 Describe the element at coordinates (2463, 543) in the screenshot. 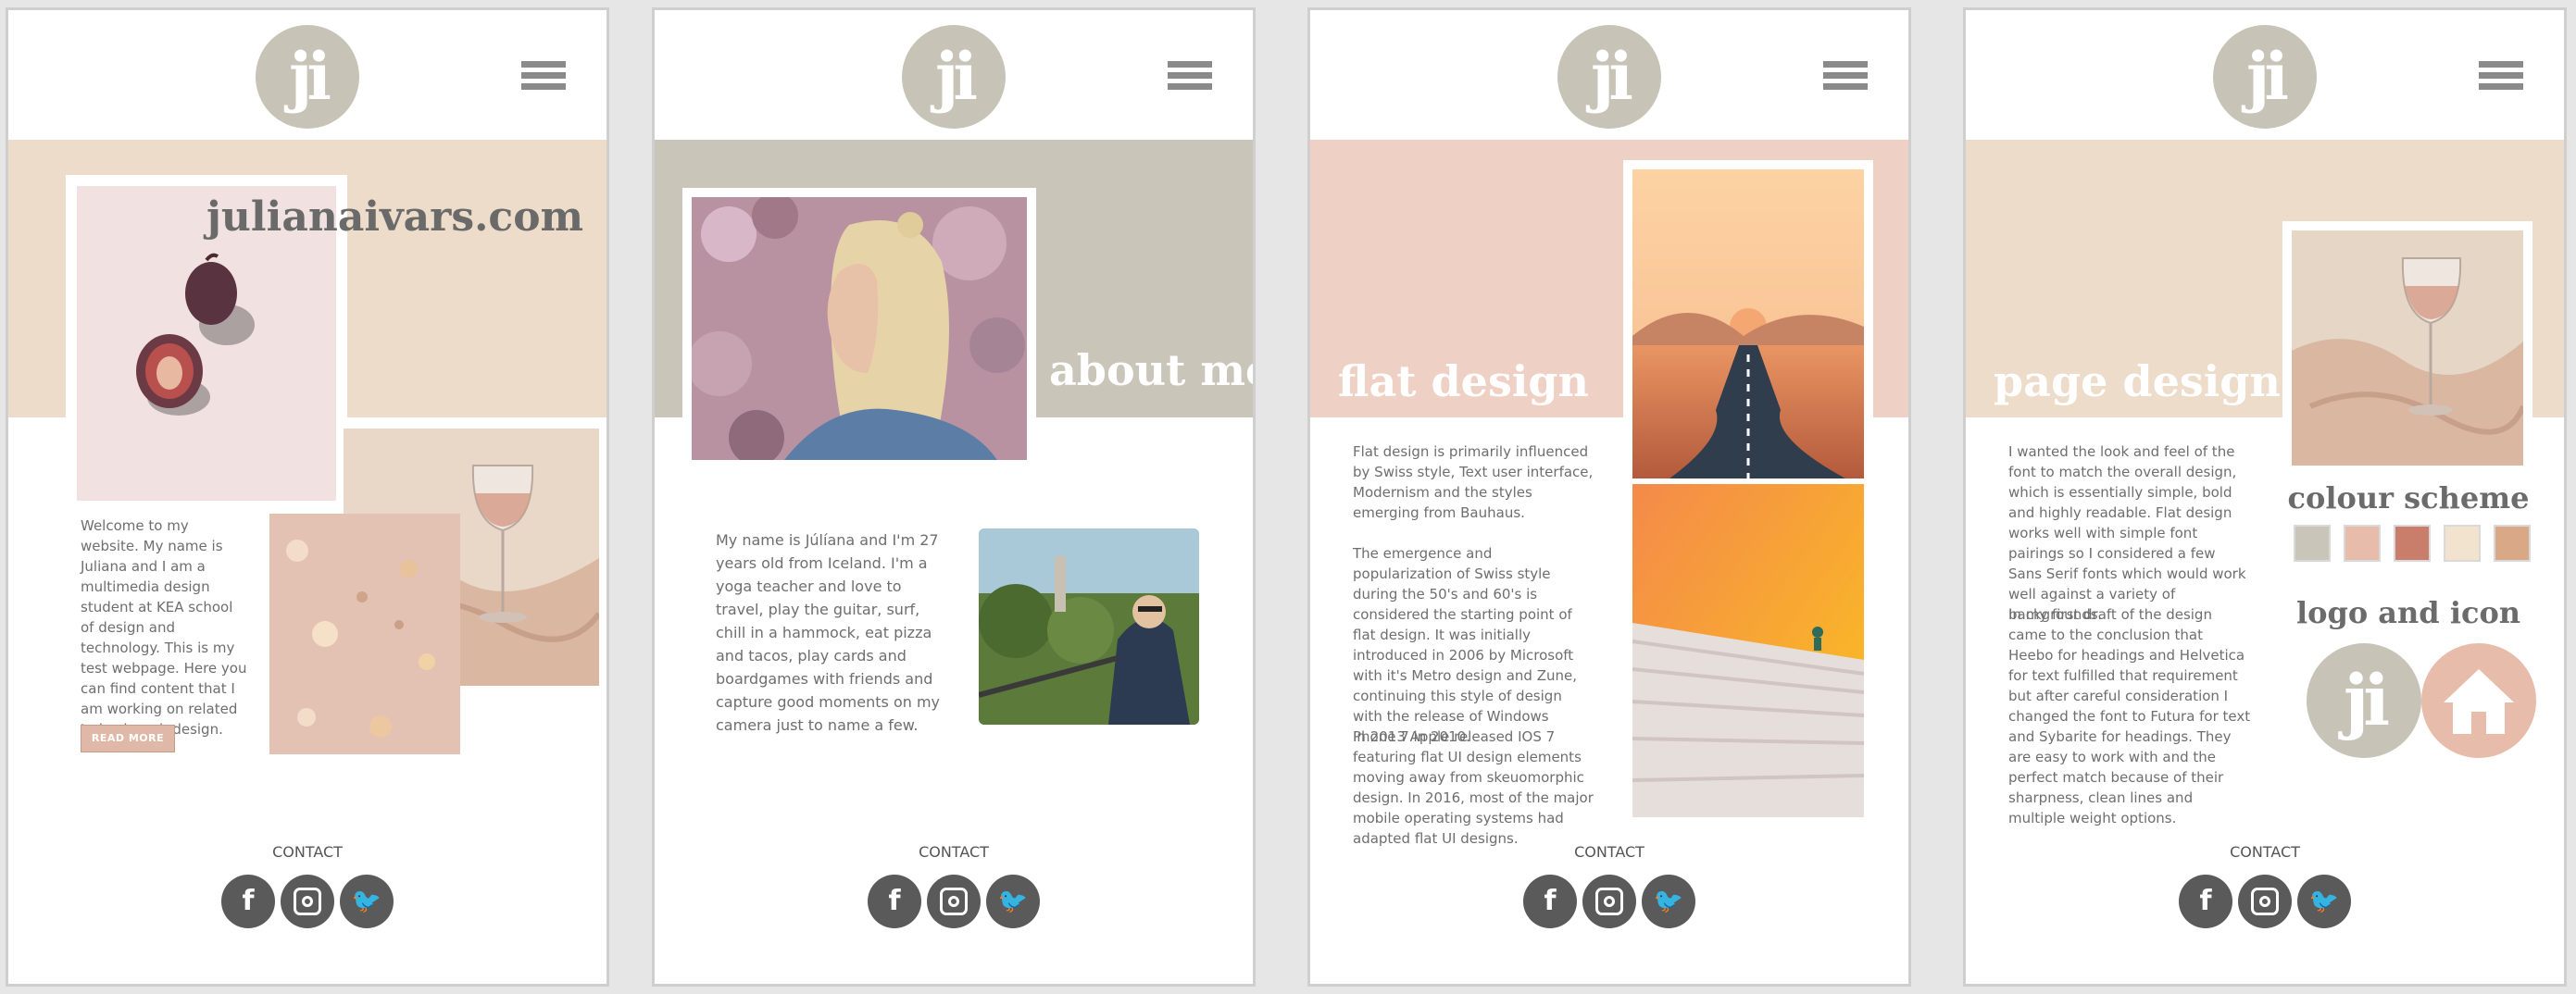

I see `swatch-cream` at that location.